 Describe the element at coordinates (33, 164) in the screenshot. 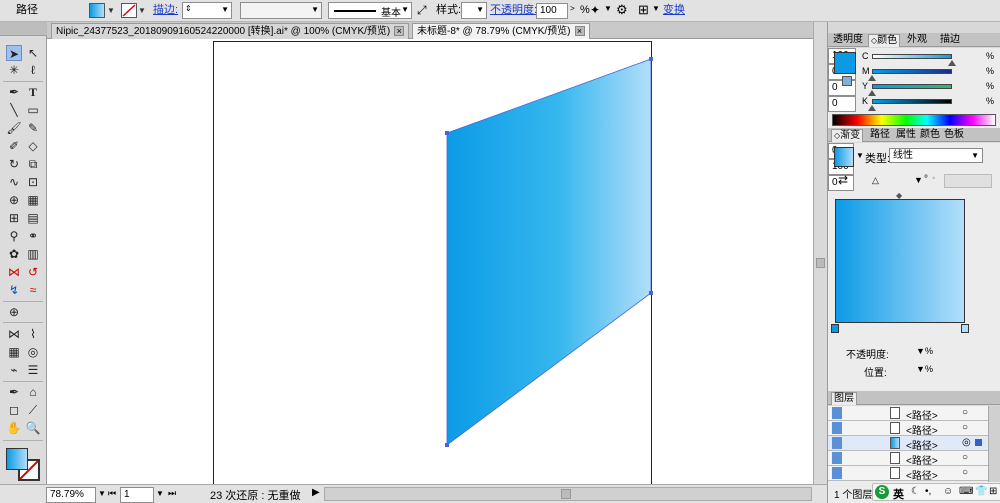

I see `scale-tool-icon: ⧉` at that location.